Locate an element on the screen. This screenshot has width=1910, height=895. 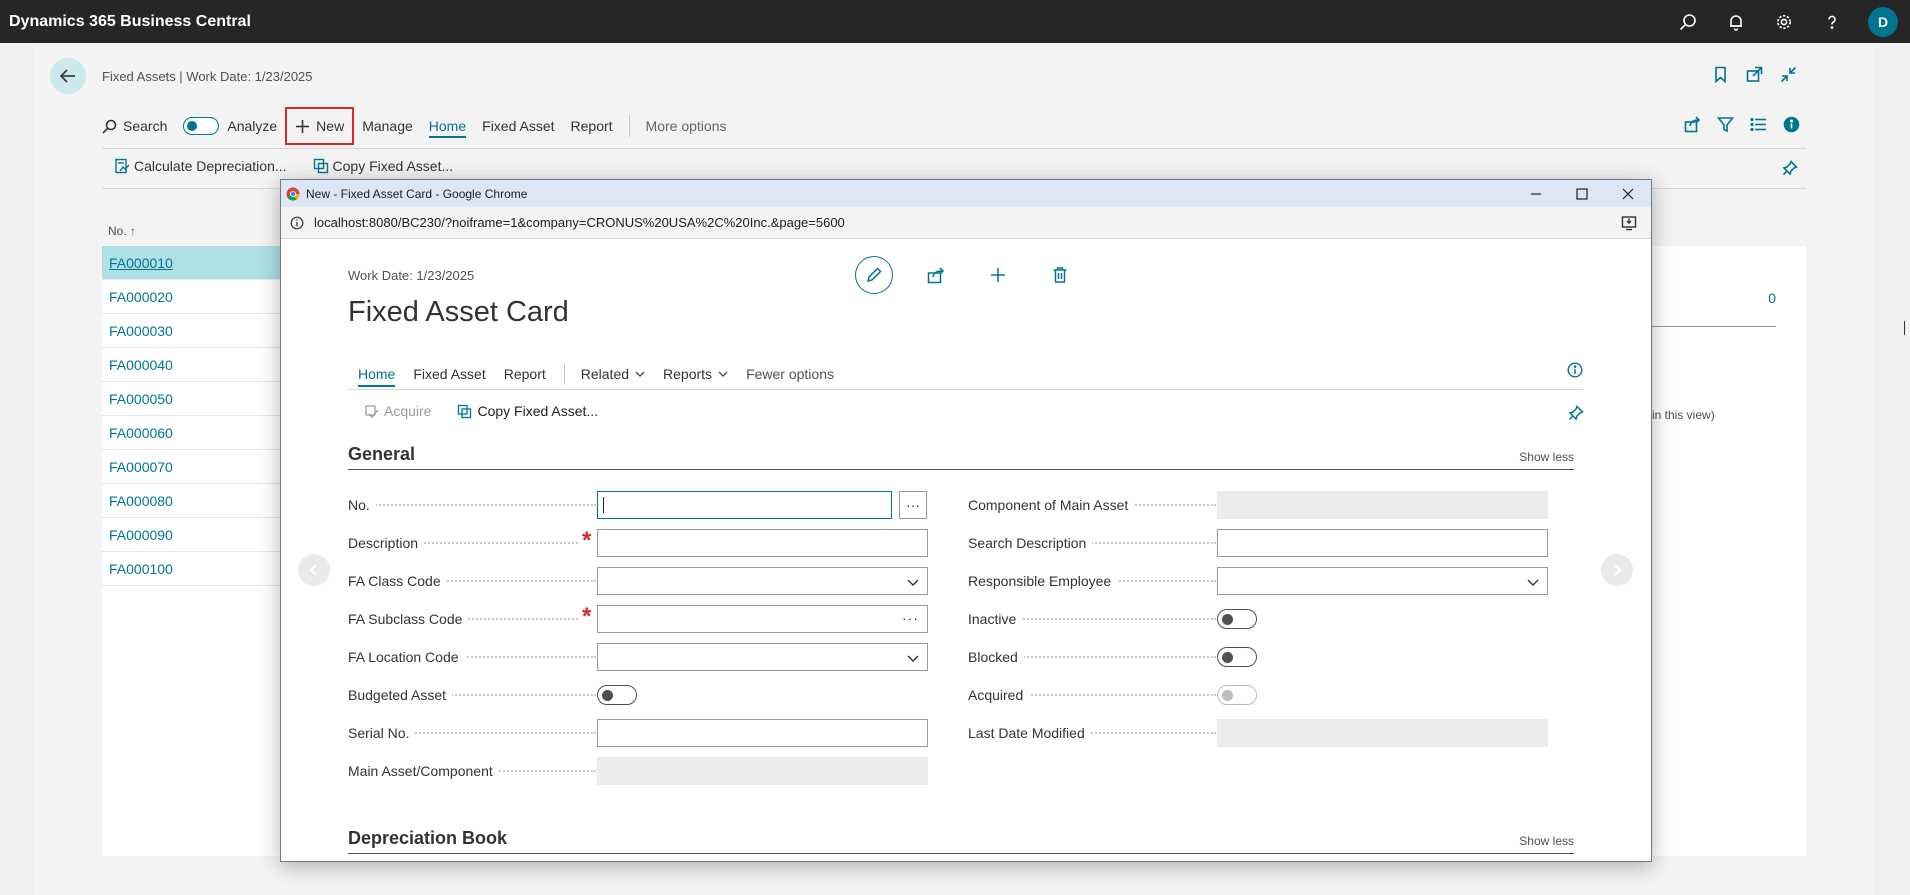
serial-no-label: Serial No. is located at coordinates (382, 733).